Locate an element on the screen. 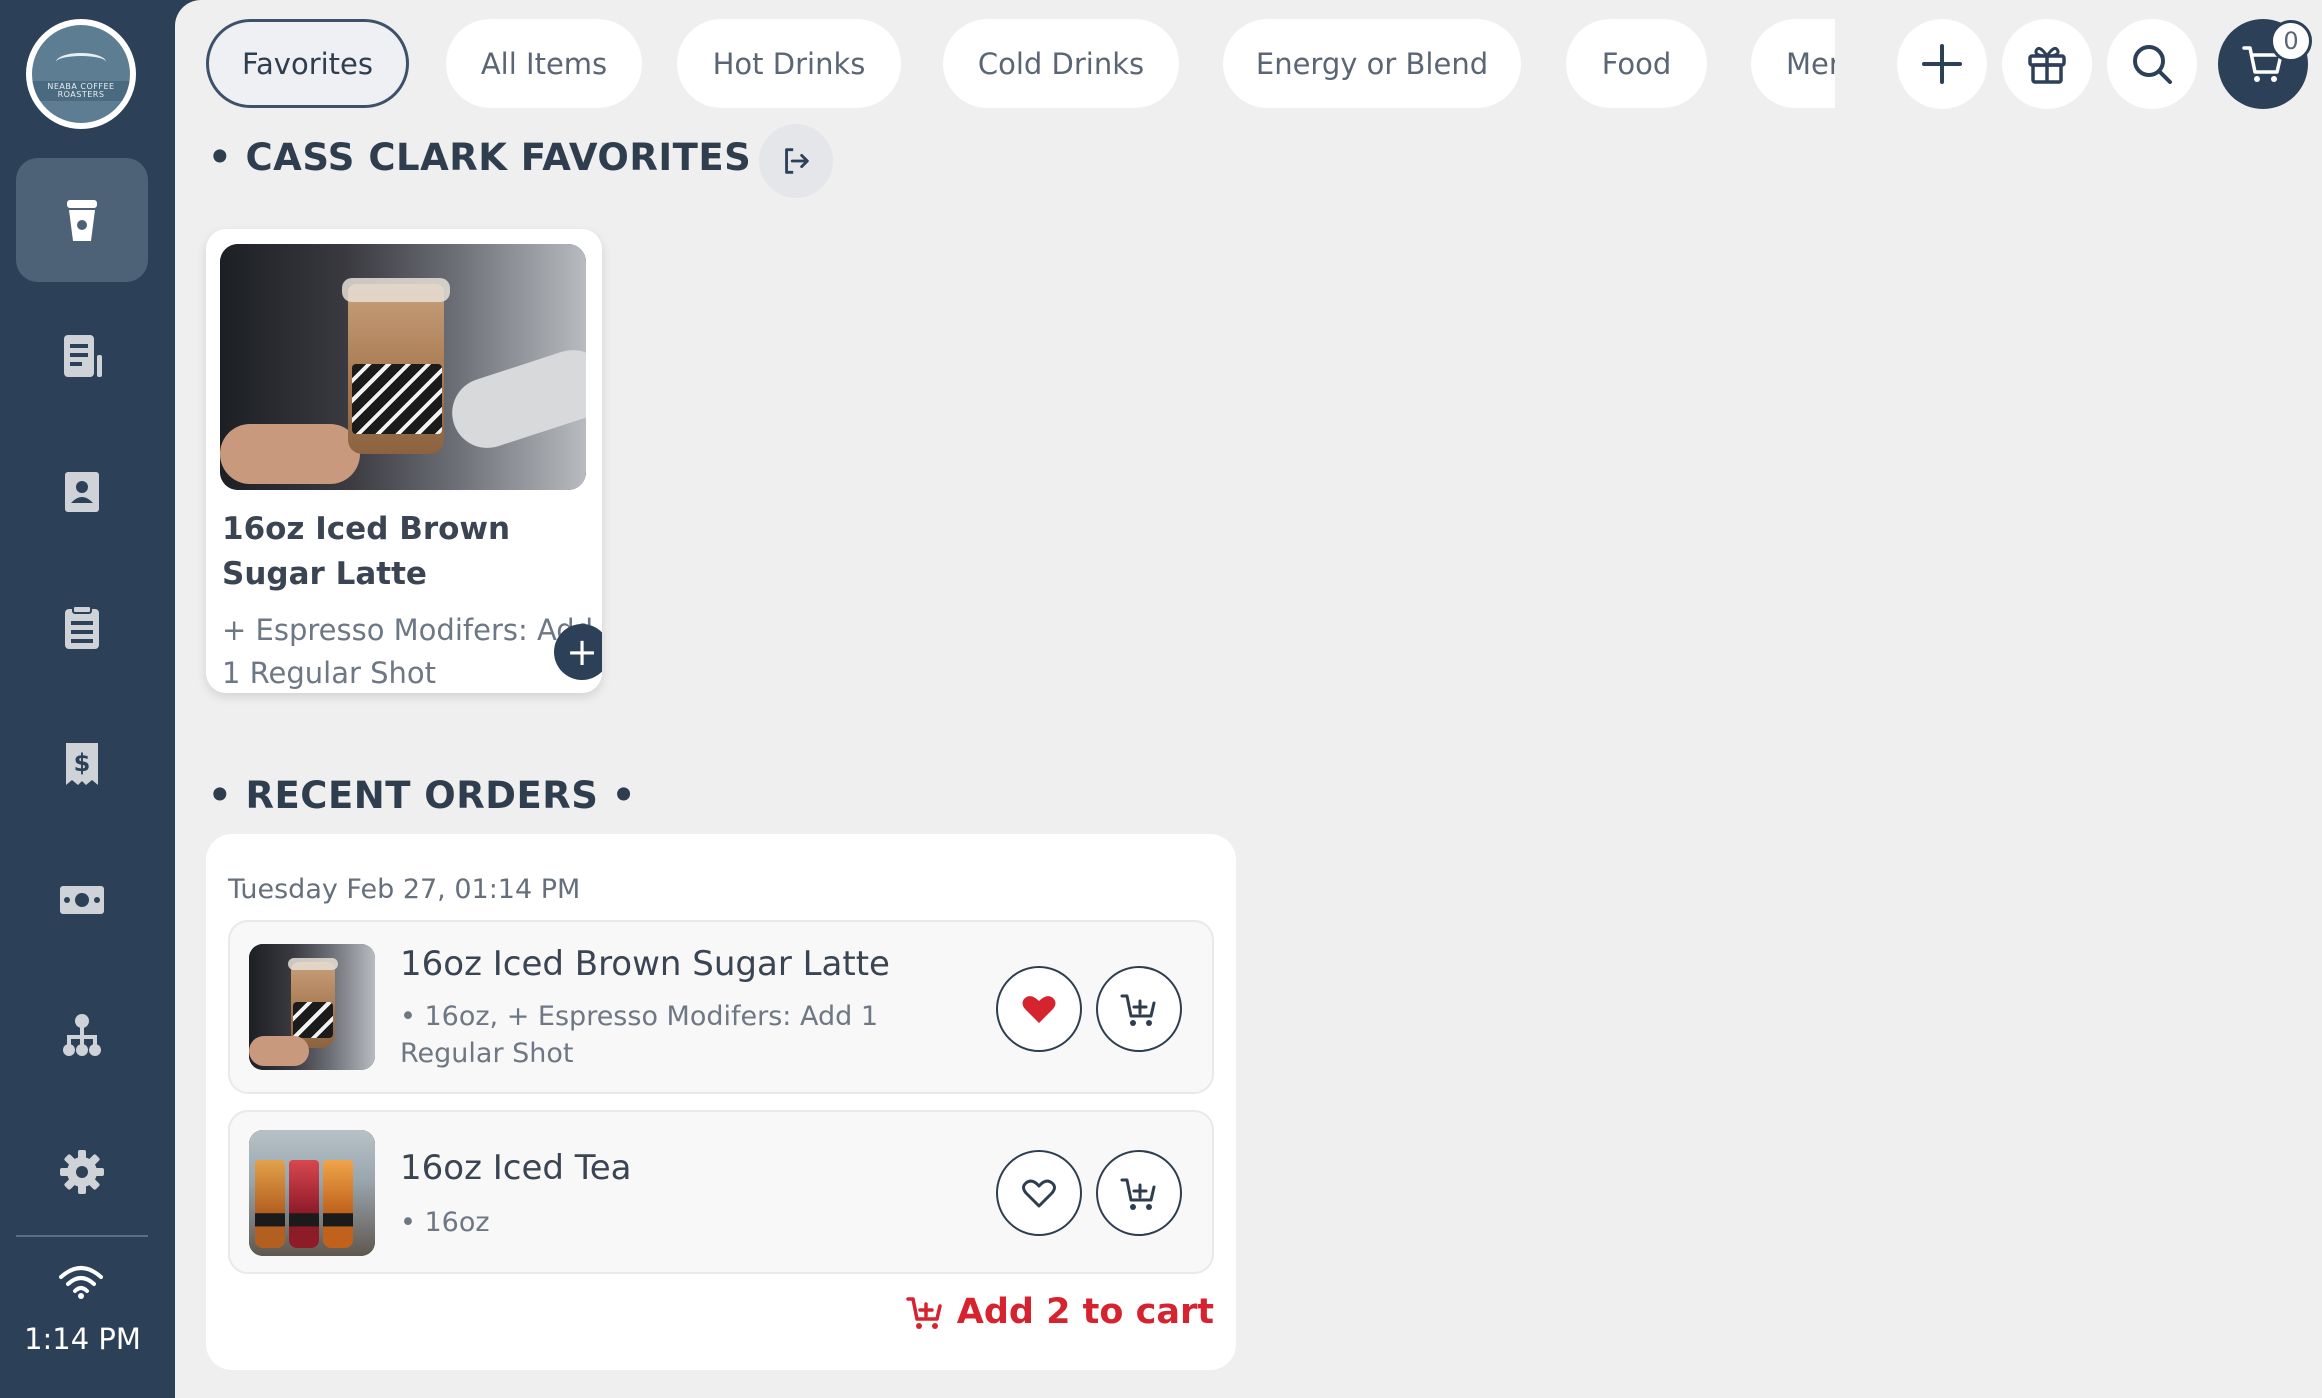  sidebar-item-org is located at coordinates (82, 1036).